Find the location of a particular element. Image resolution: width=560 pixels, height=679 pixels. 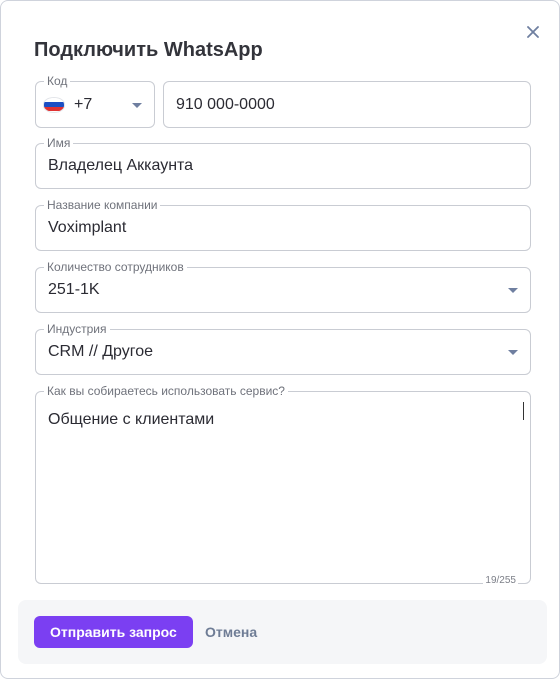

employees-count-select: Количество сотрудников 251-1K is located at coordinates (283, 286).